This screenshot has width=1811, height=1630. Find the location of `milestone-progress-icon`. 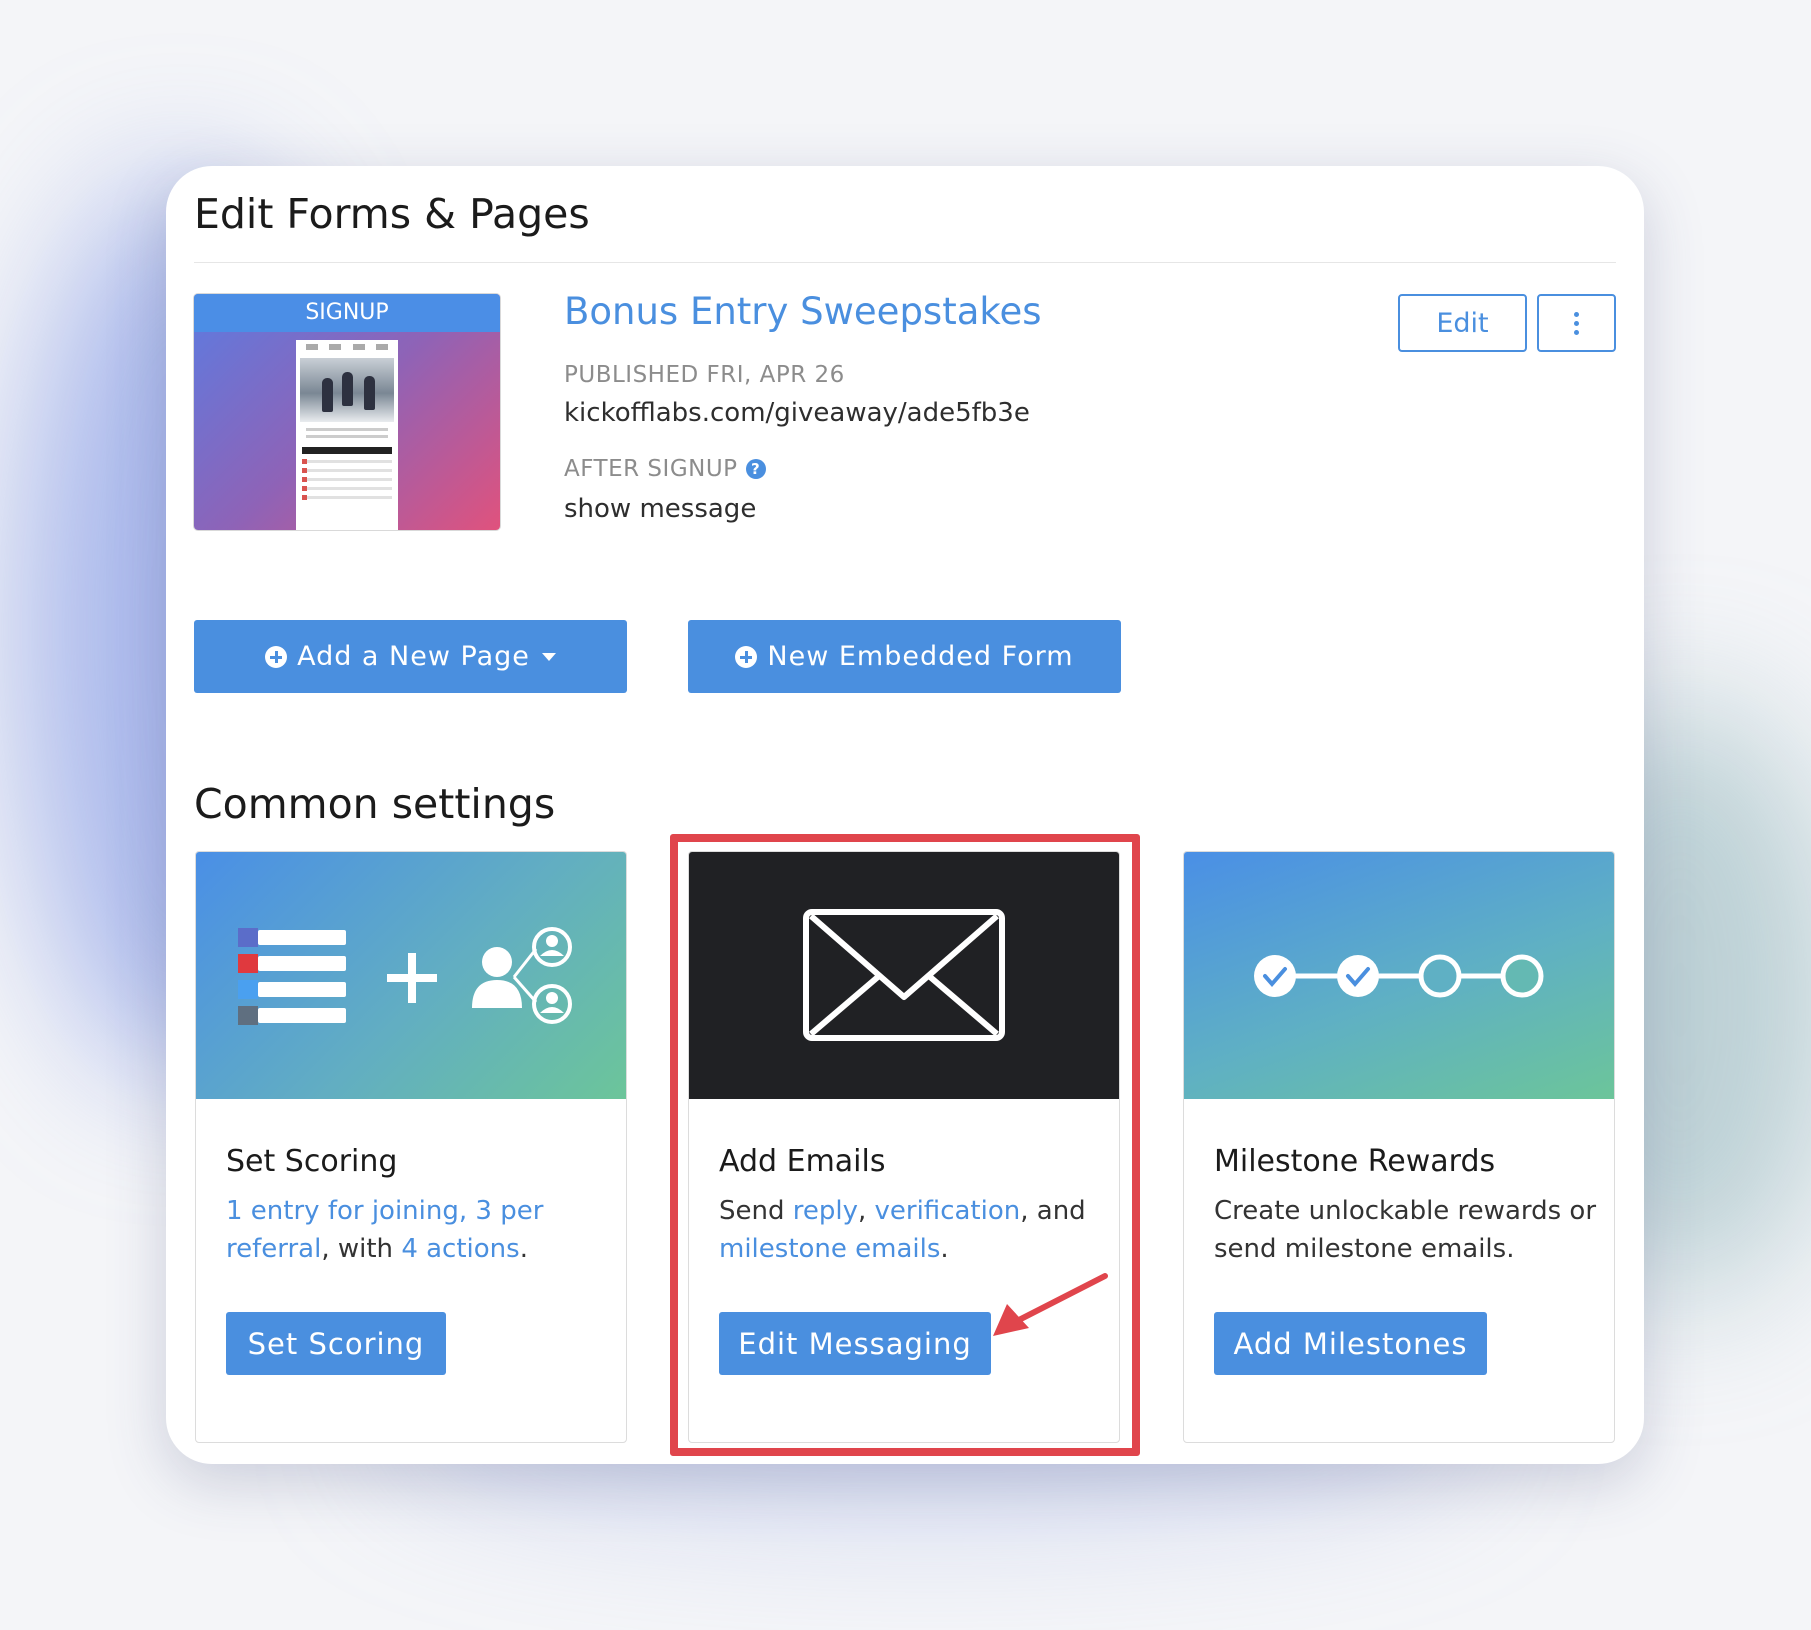

milestone-progress-icon is located at coordinates (1399, 976).